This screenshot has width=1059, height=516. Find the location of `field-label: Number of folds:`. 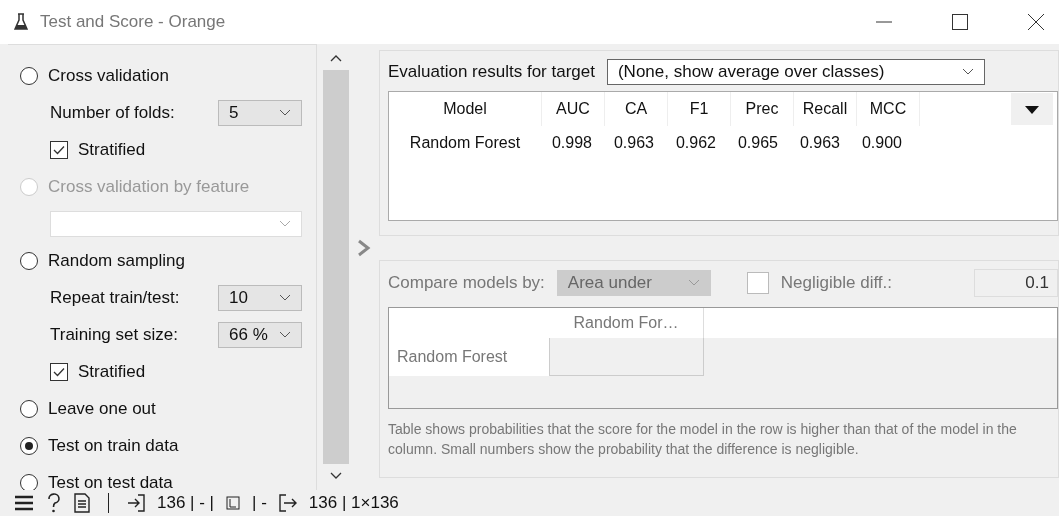

field-label: Number of folds: is located at coordinates (112, 112).